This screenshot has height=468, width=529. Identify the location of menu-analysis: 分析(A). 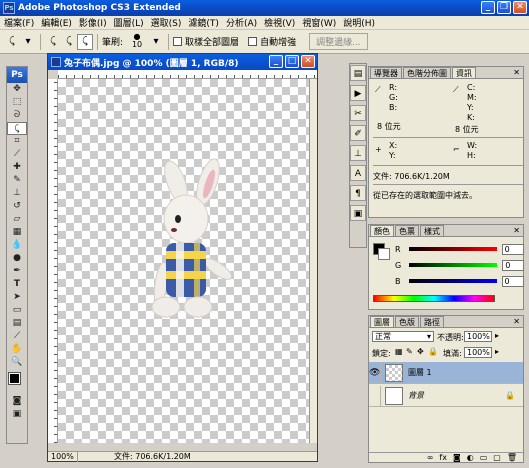
(241, 22).